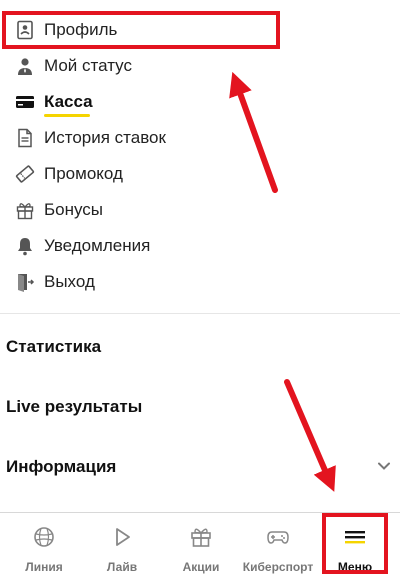 This screenshot has height=580, width=400. I want to click on menu-item-bet-history: История ставок, so click(200, 138).